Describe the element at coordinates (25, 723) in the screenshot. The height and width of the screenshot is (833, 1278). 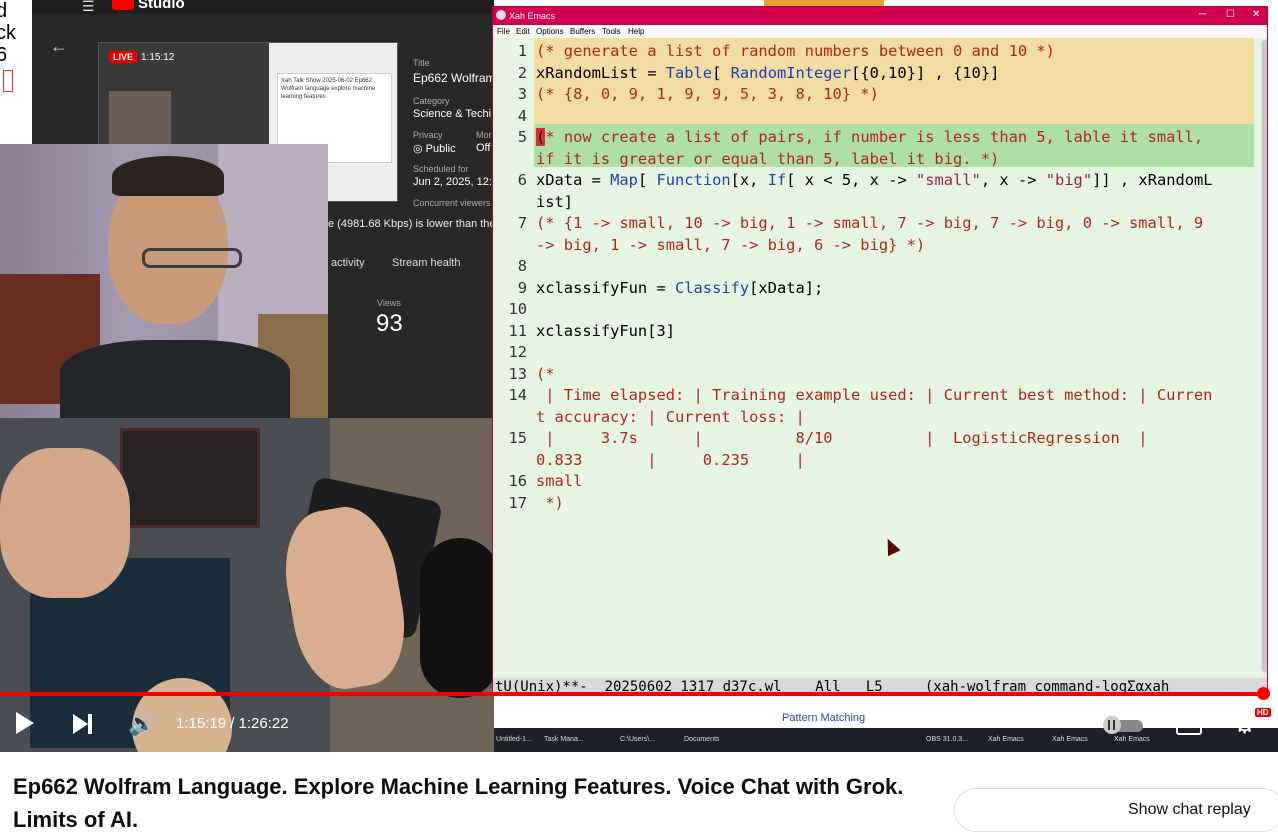
I see `play-icon` at that location.